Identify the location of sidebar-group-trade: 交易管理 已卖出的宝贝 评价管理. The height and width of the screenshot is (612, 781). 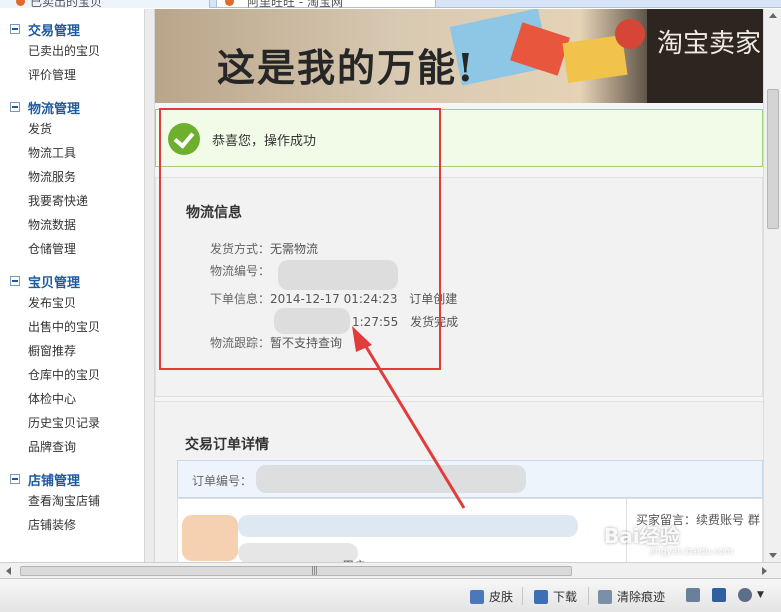
(72, 53).